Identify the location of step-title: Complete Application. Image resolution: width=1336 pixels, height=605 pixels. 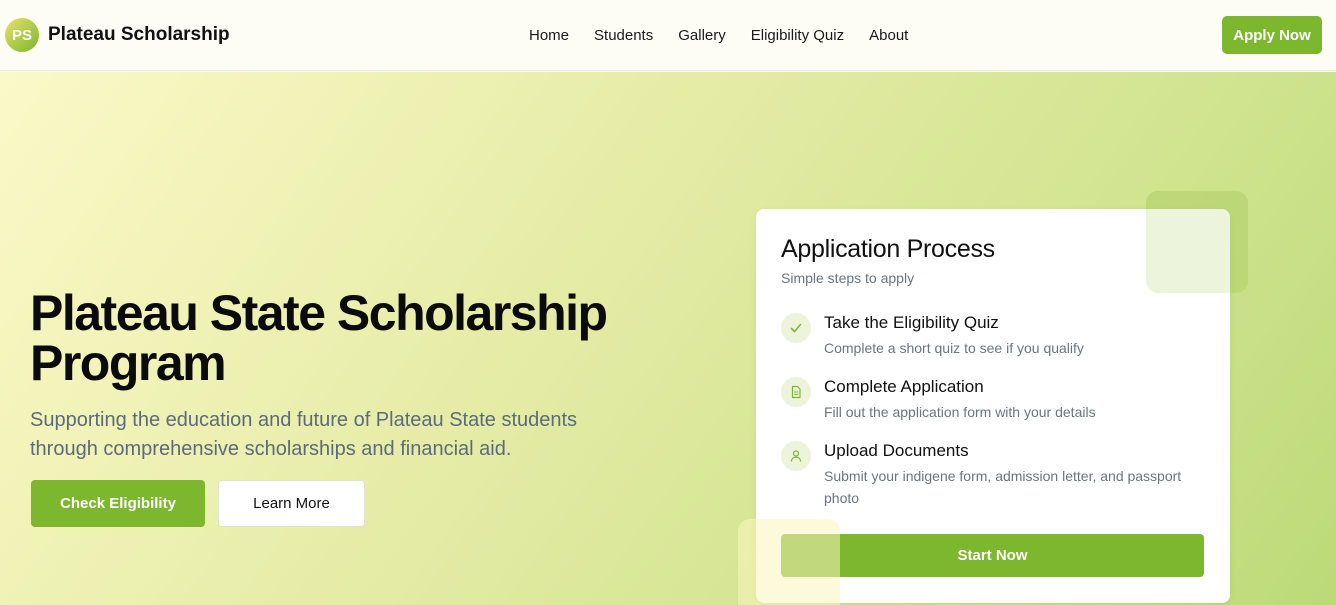
(904, 386).